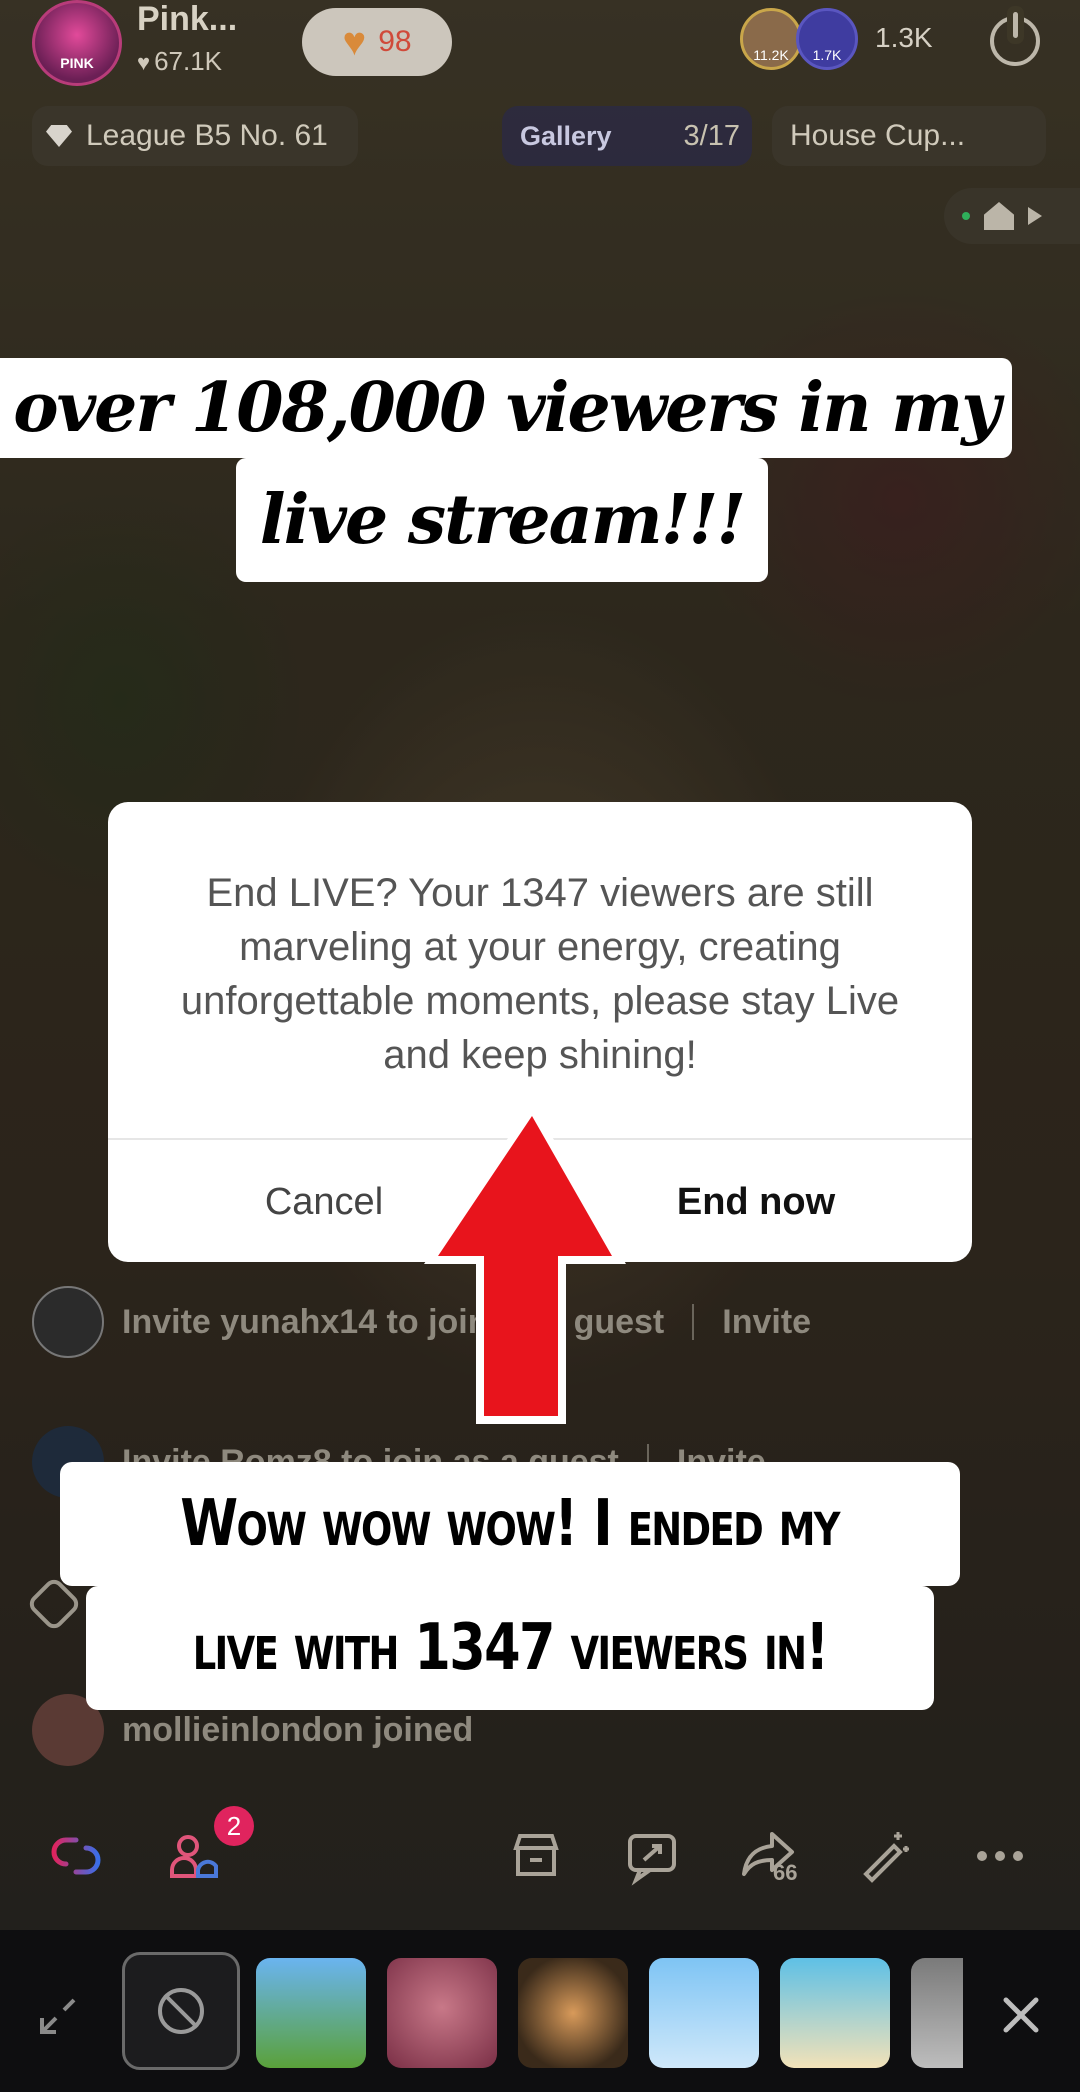 The width and height of the screenshot is (1080, 2092). I want to click on no-effect-button, so click(181, 2011).